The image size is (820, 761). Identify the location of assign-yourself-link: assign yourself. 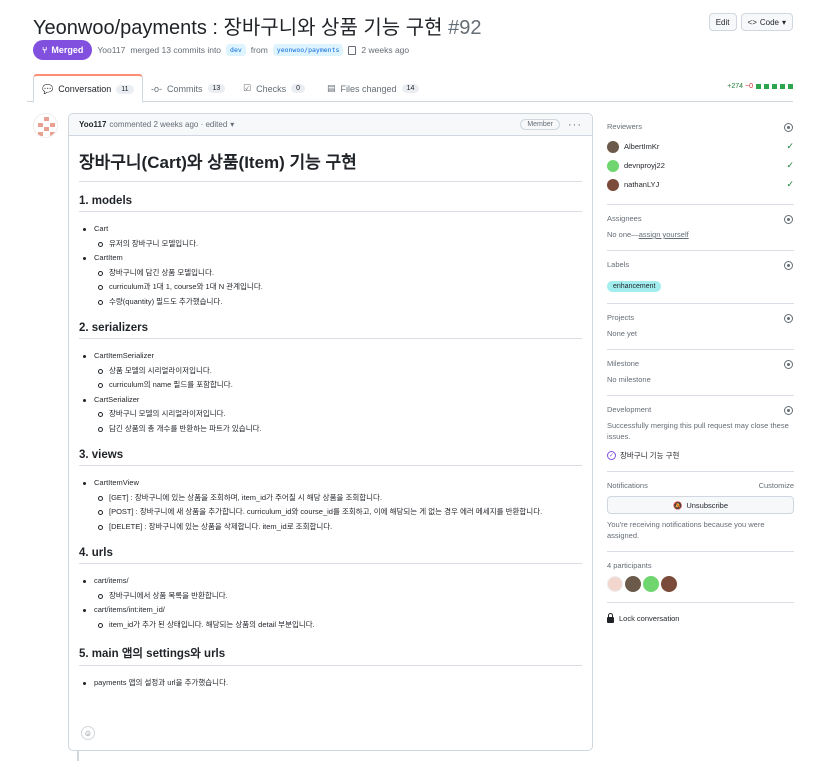
(664, 234).